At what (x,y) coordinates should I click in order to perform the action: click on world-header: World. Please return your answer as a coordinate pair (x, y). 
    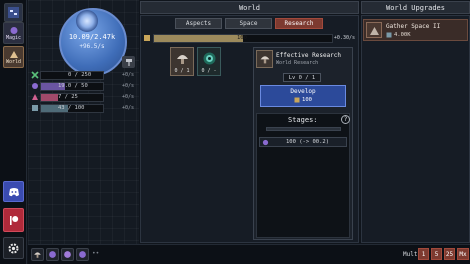
    Looking at the image, I should click on (249, 7).